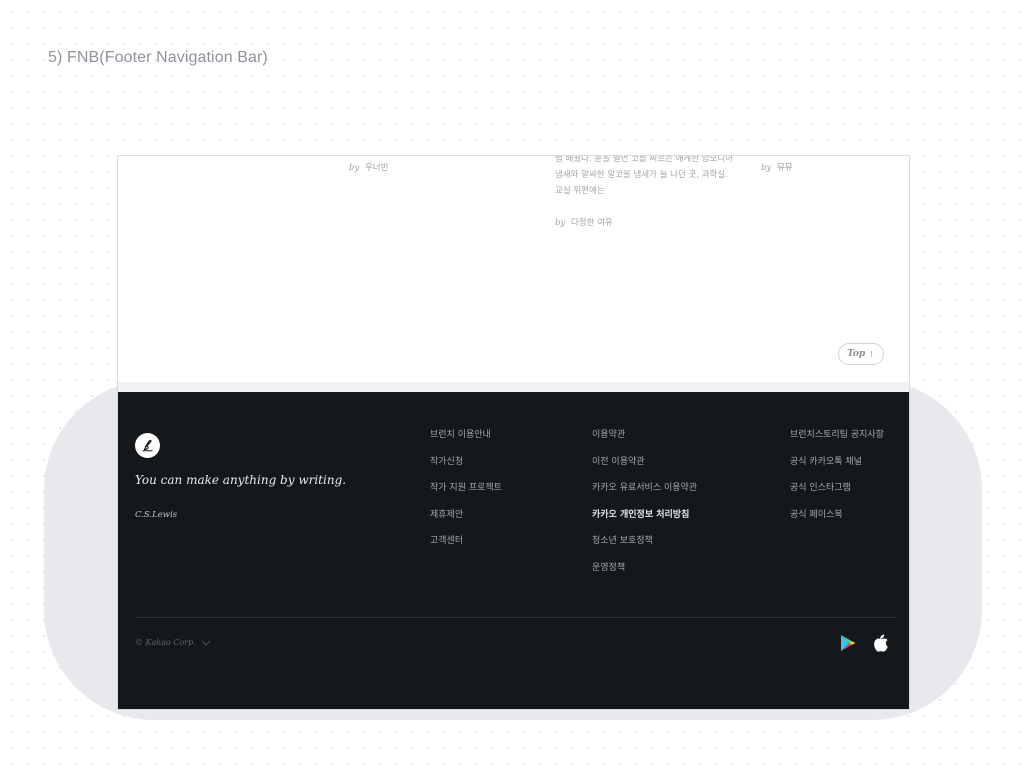 This screenshot has width=1024, height=768. I want to click on article-byline: by 다정한 여유, so click(655, 223).